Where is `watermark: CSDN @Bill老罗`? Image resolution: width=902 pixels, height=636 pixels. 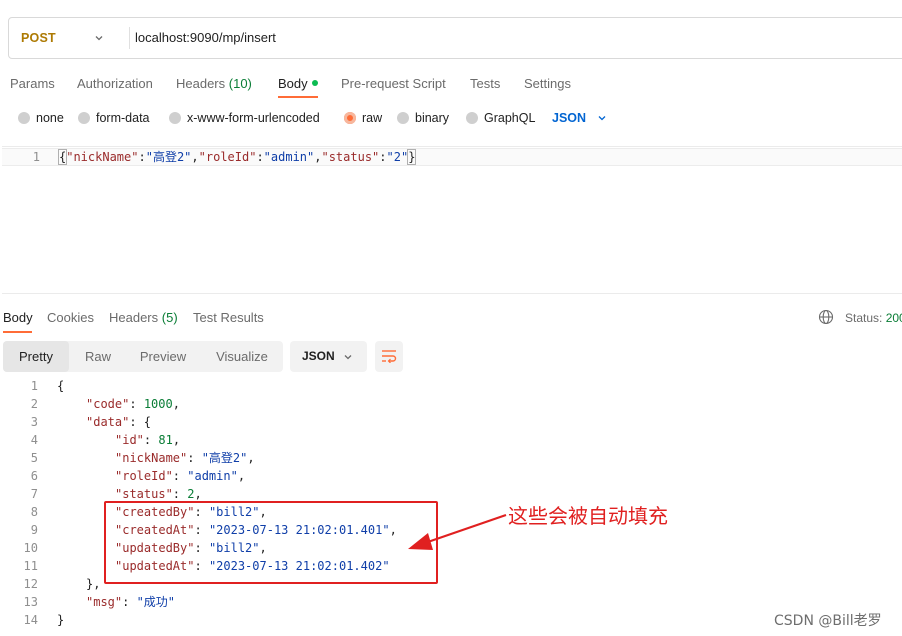
watermark: CSDN @Bill老罗 is located at coordinates (828, 621).